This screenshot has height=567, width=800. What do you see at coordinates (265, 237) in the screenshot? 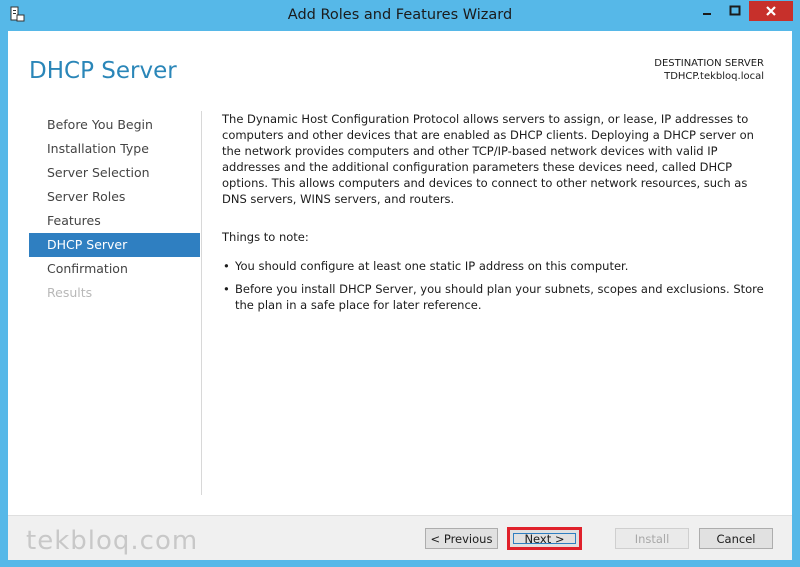
I see `notes-title: Things to note:` at bounding box center [265, 237].